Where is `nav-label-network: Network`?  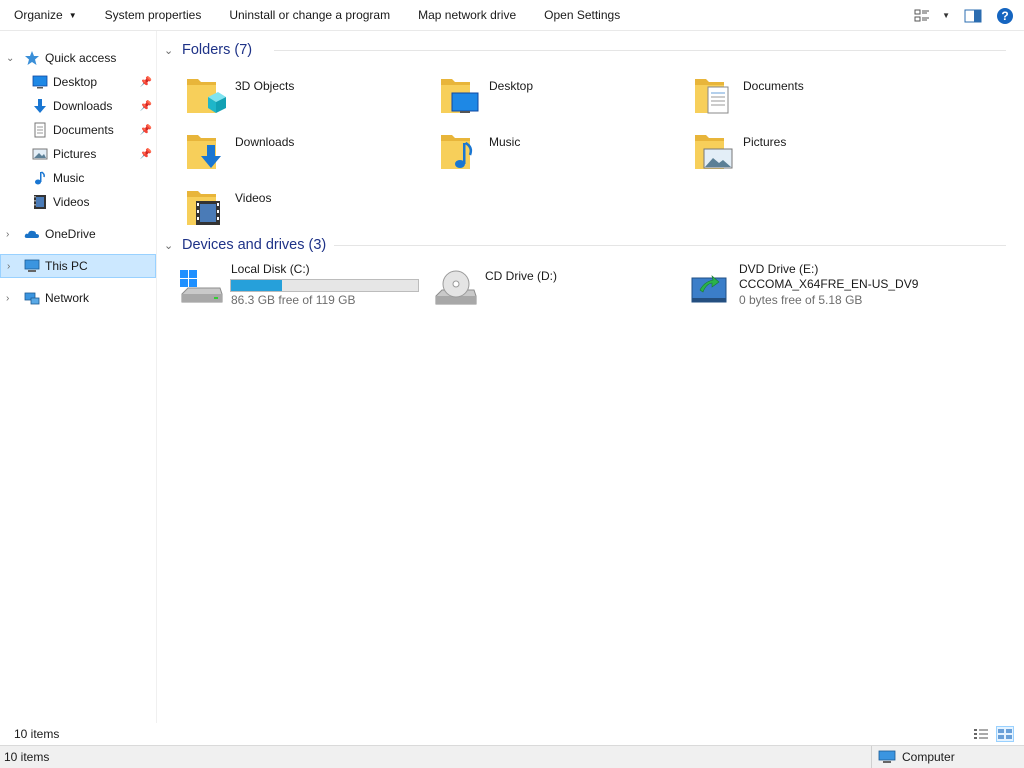
nav-label-network: Network is located at coordinates (67, 298).